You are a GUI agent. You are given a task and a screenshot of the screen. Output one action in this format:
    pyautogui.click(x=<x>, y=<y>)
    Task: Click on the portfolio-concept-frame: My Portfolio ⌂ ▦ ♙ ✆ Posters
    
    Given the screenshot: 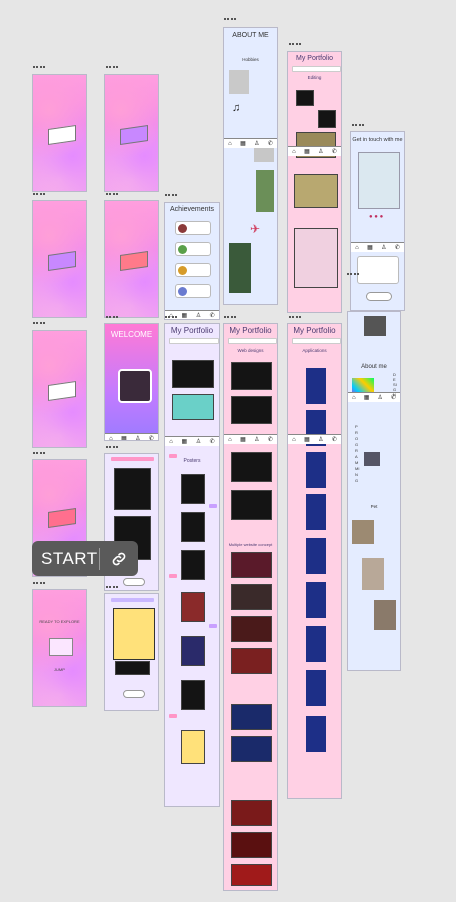 What is the action you would take?
    pyautogui.click(x=192, y=565)
    